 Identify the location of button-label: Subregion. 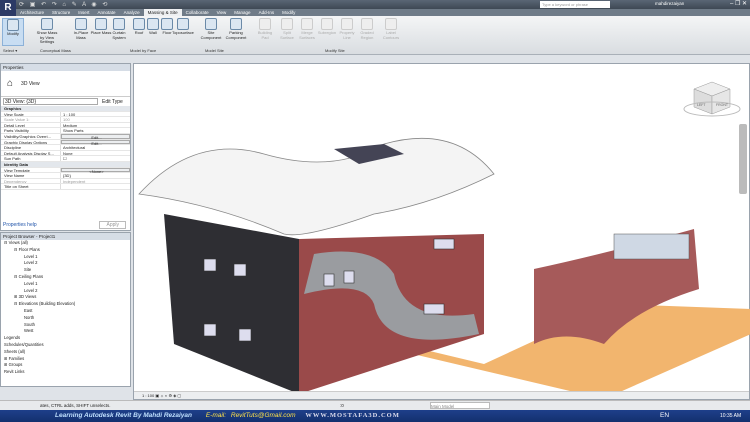
(327, 32).